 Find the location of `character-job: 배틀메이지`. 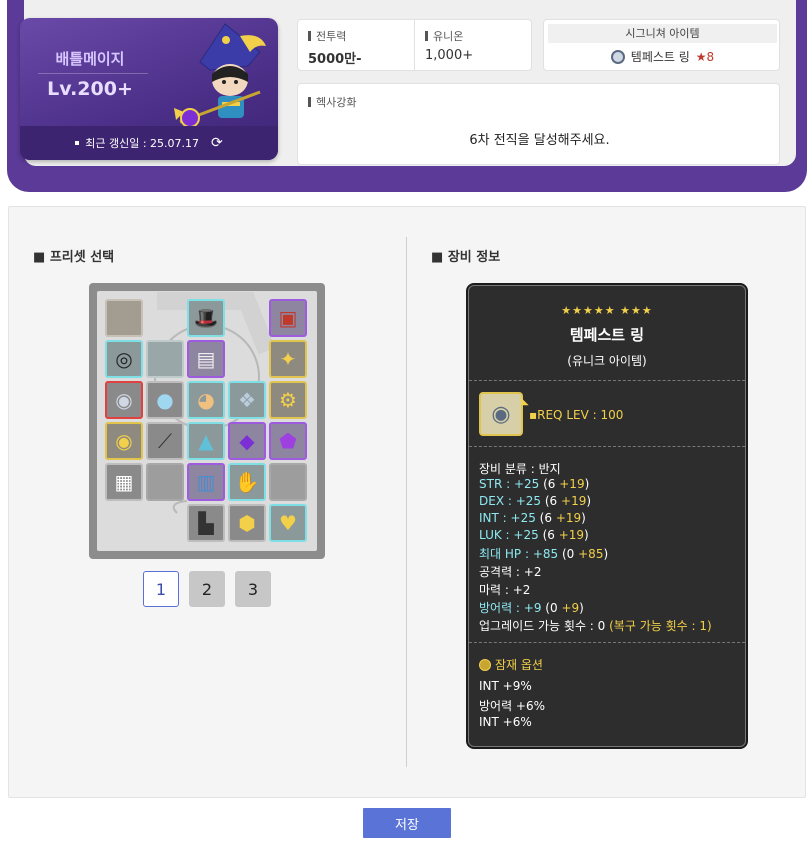

character-job: 배틀메이지 is located at coordinates (90, 59).